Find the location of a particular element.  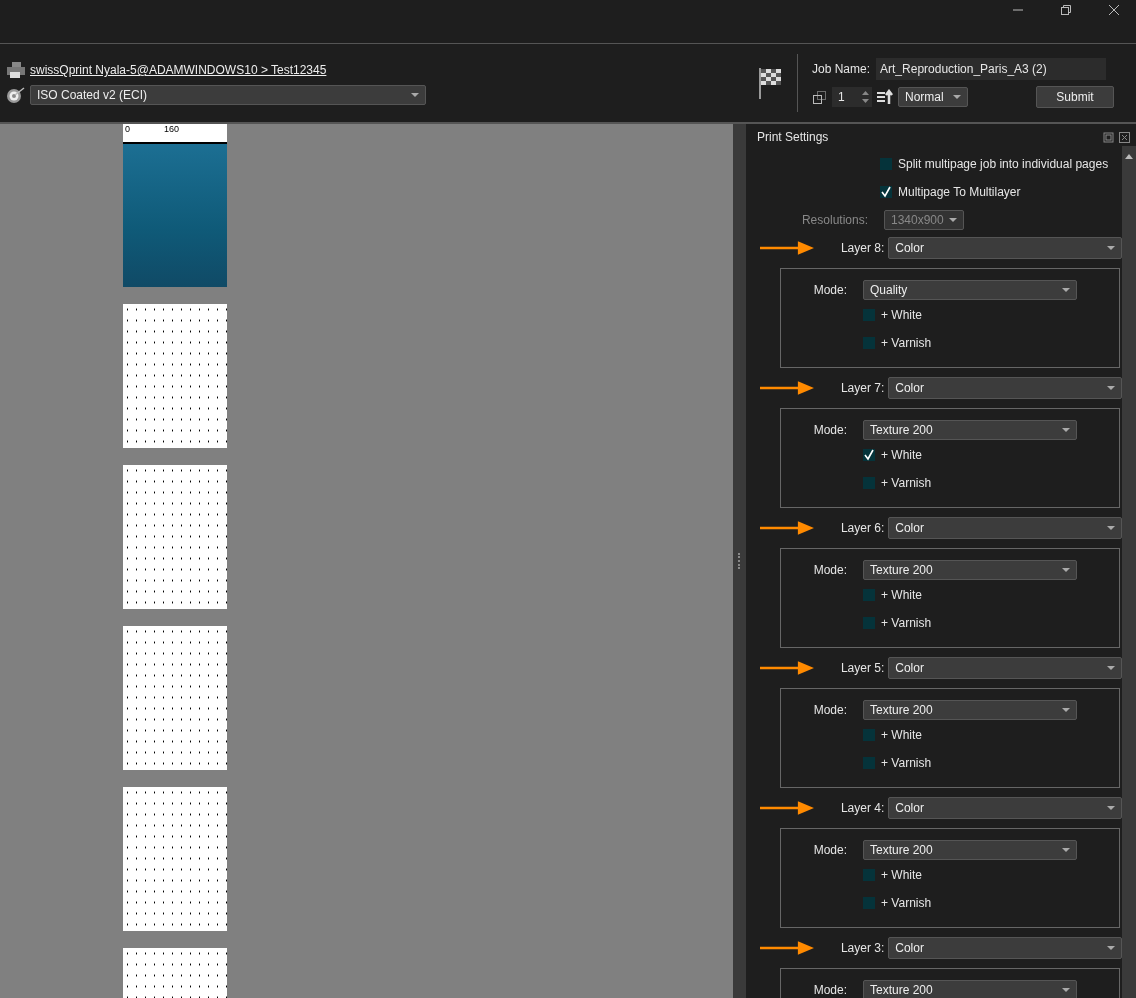

mode-dropdown: Quality is located at coordinates (970, 290).